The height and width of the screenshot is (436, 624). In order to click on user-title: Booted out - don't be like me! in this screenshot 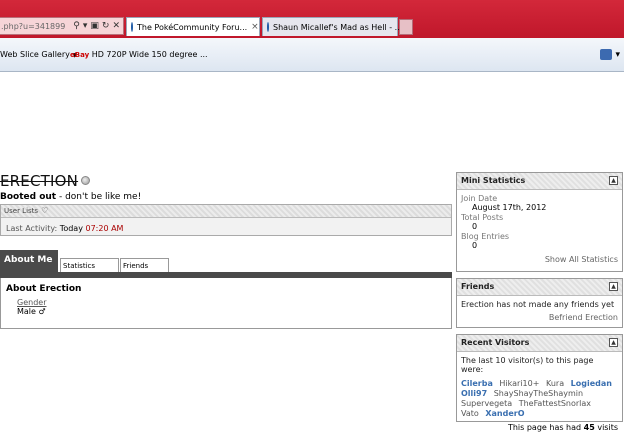, I will do `click(70, 197)`.